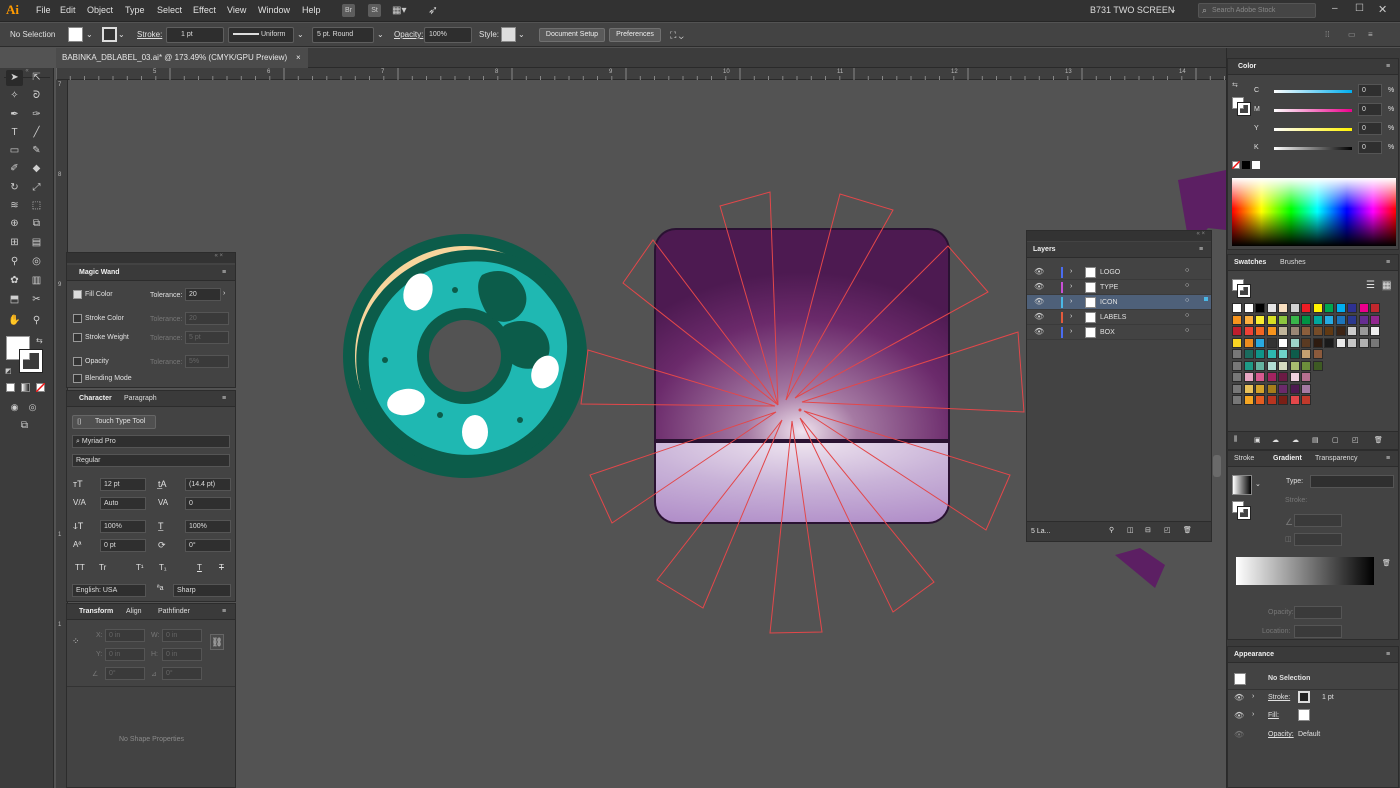  Describe the element at coordinates (77, 337) in the screenshot. I see `stroke-weight-checkbox` at that location.